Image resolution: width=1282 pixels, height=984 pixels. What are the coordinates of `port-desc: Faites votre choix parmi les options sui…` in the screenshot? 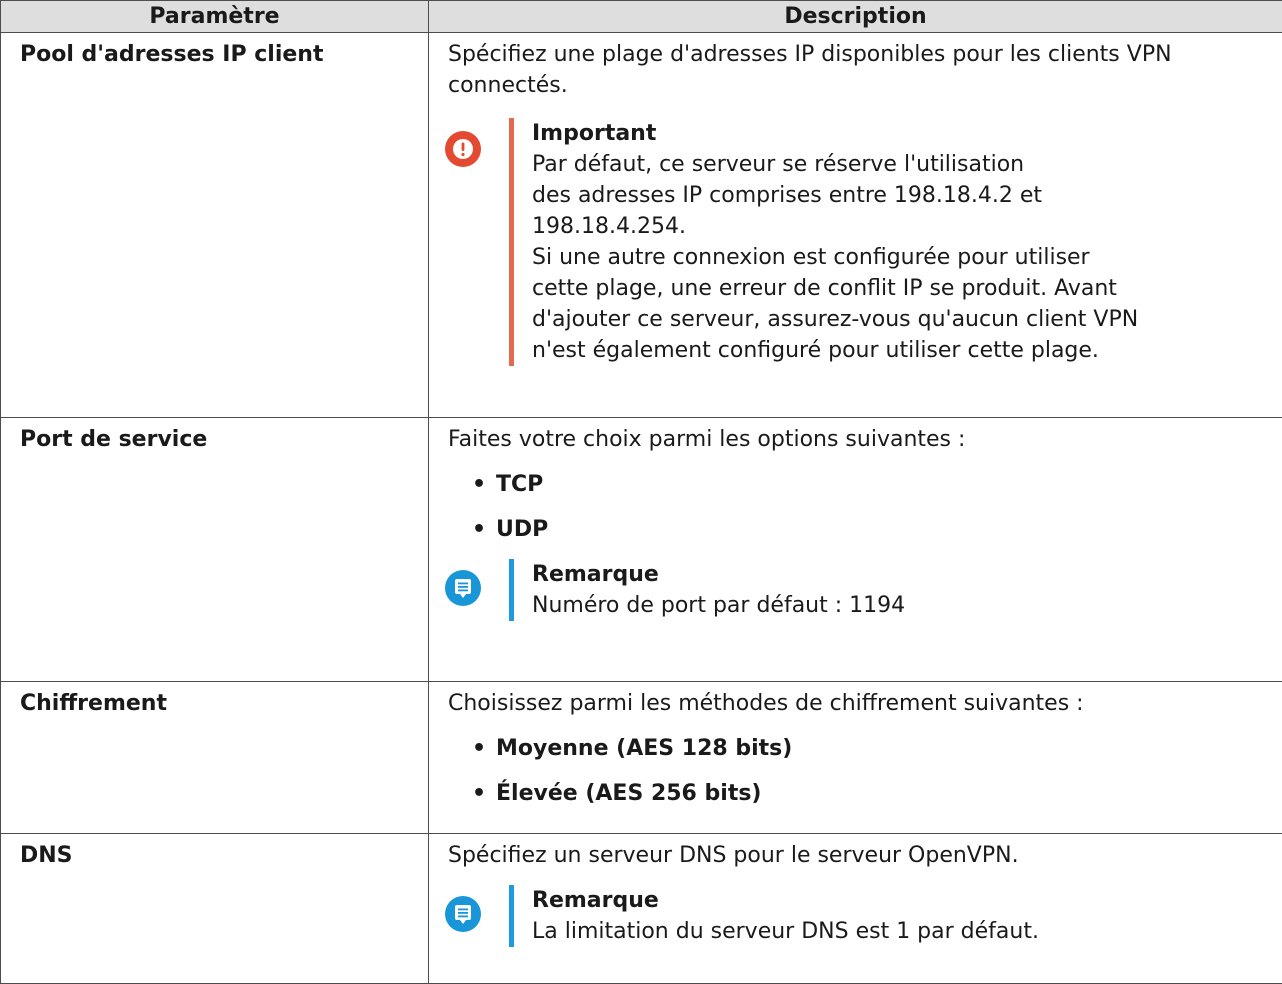 It's located at (856, 439).